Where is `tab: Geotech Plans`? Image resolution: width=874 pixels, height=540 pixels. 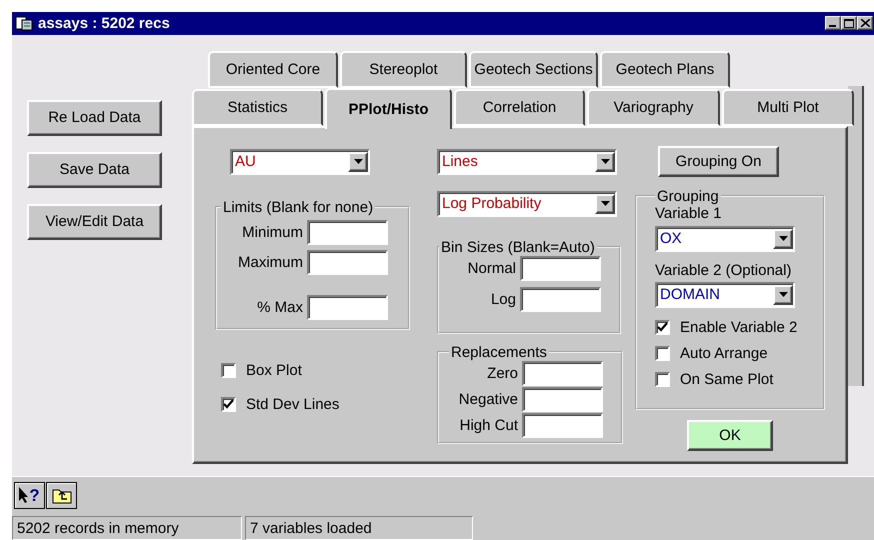 tab: Geotech Plans is located at coordinates (665, 69).